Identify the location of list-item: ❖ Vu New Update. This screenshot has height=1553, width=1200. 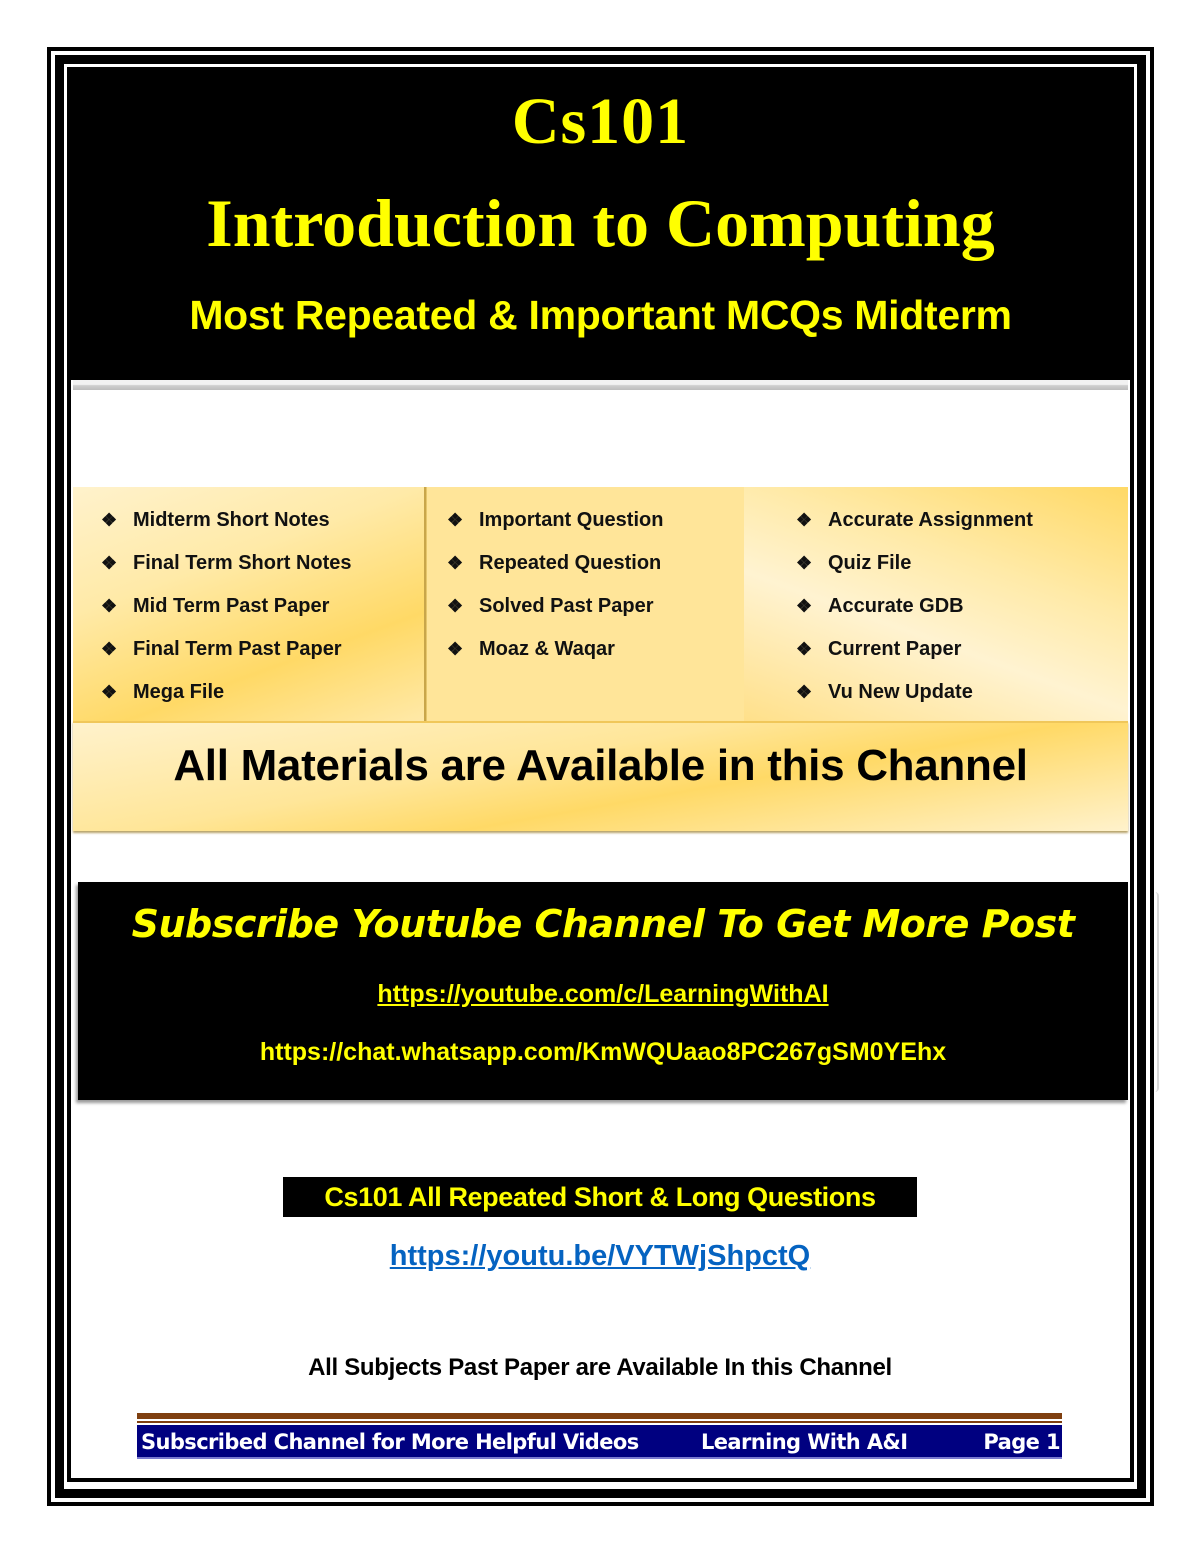
(884, 692).